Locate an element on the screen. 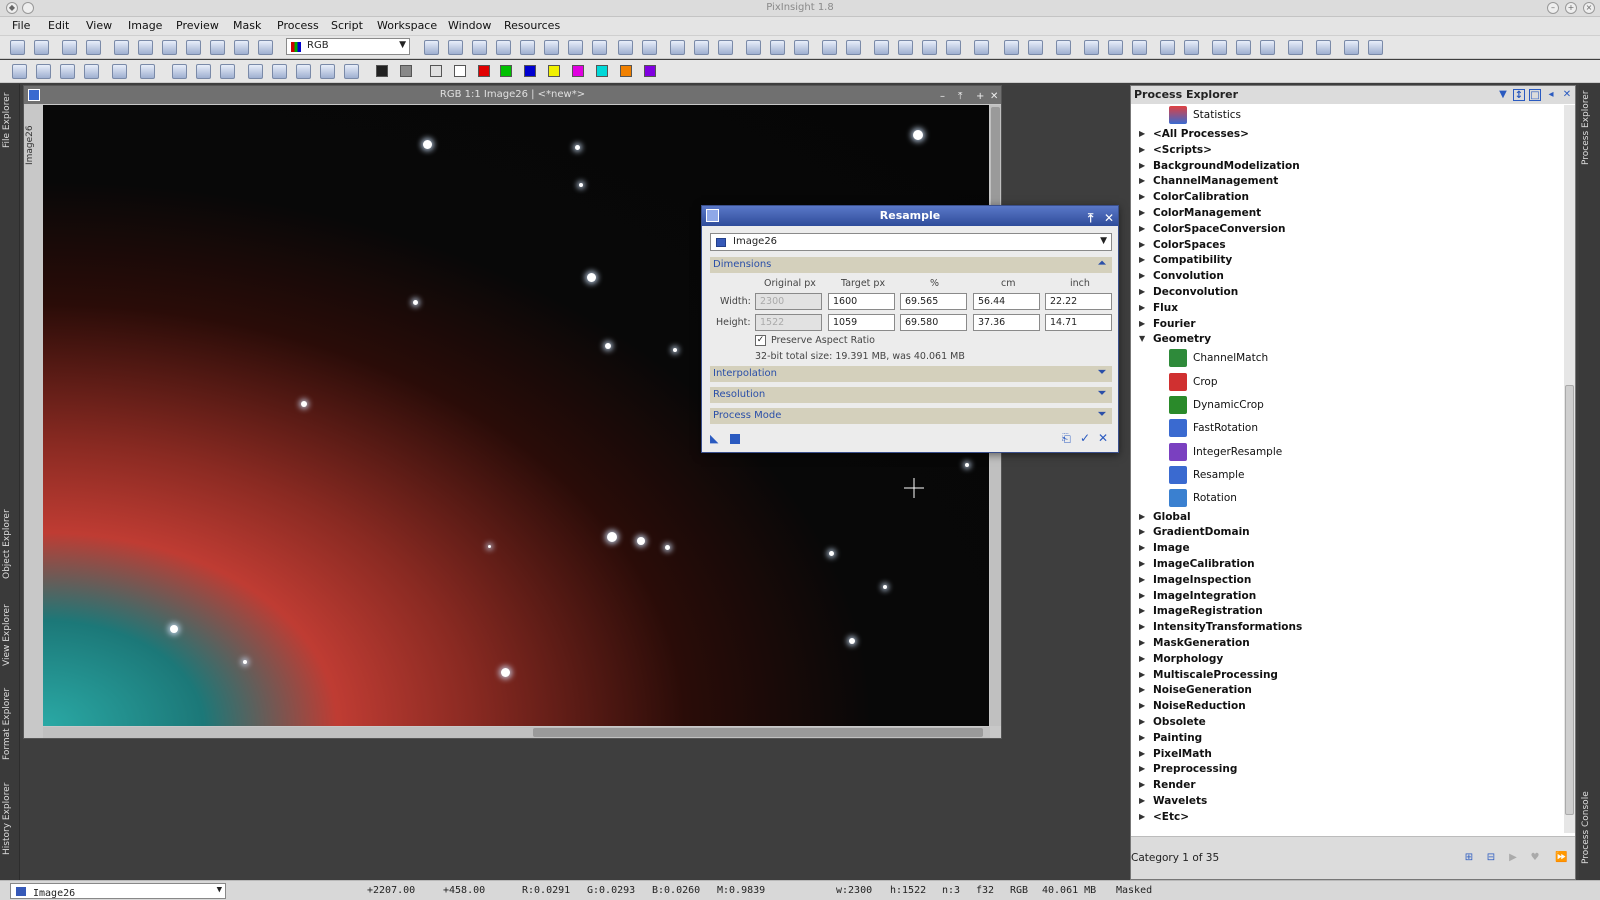 The image size is (1600, 900). undo-icon is located at coordinates (17, 47).